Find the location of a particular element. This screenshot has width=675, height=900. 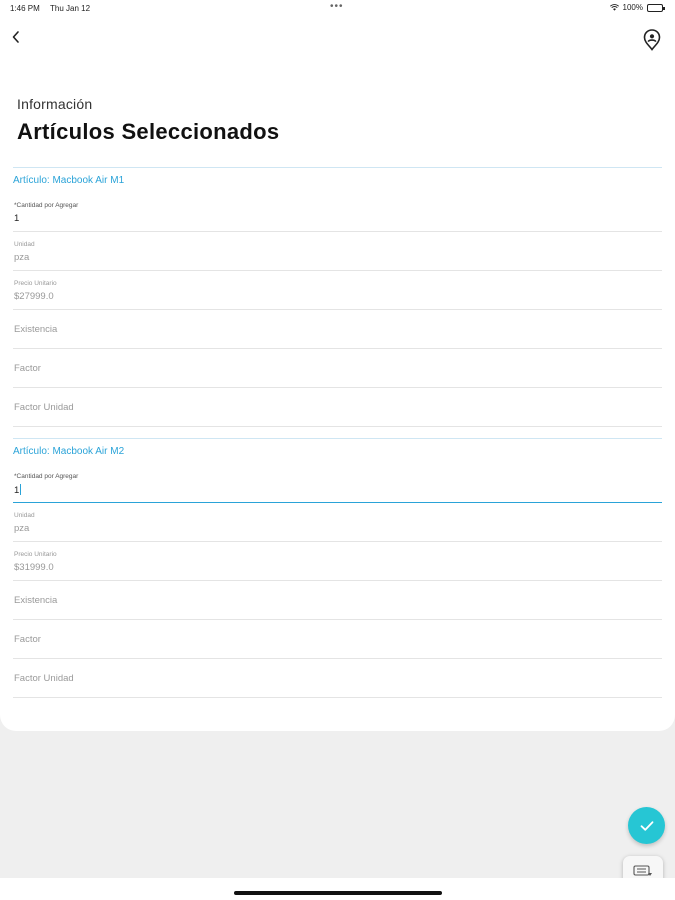

keyboard-icon is located at coordinates (642, 870).